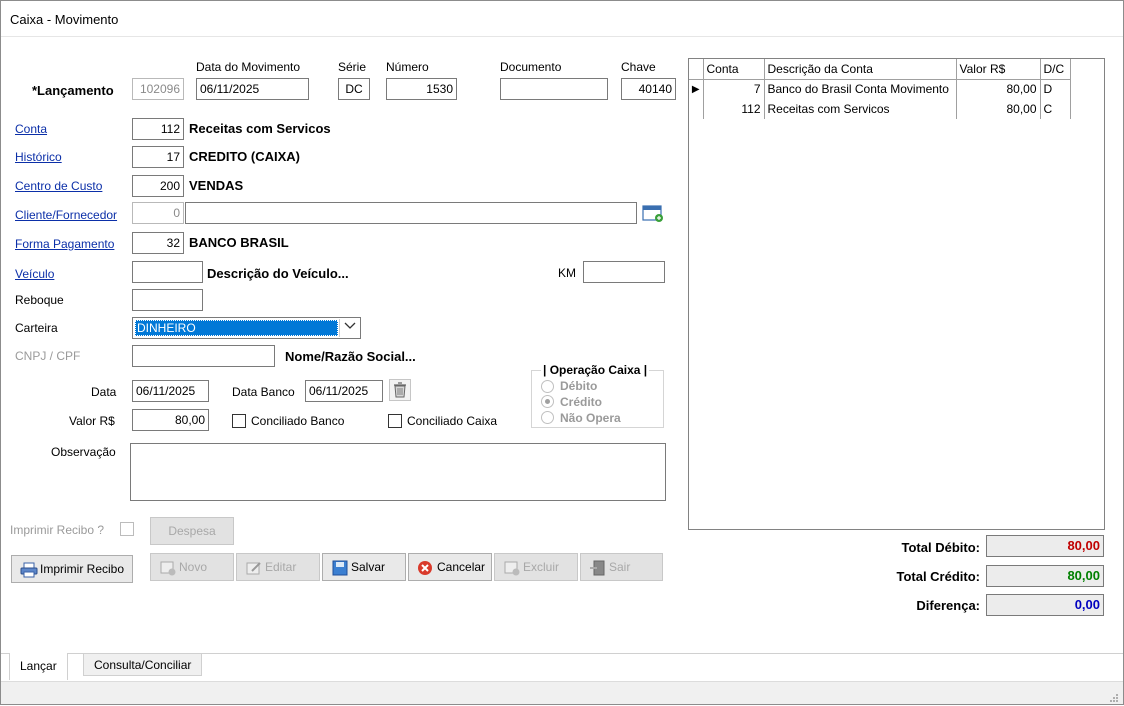 The width and height of the screenshot is (1124, 706). Describe the element at coordinates (167, 300) in the screenshot. I see `reboque-field` at that location.